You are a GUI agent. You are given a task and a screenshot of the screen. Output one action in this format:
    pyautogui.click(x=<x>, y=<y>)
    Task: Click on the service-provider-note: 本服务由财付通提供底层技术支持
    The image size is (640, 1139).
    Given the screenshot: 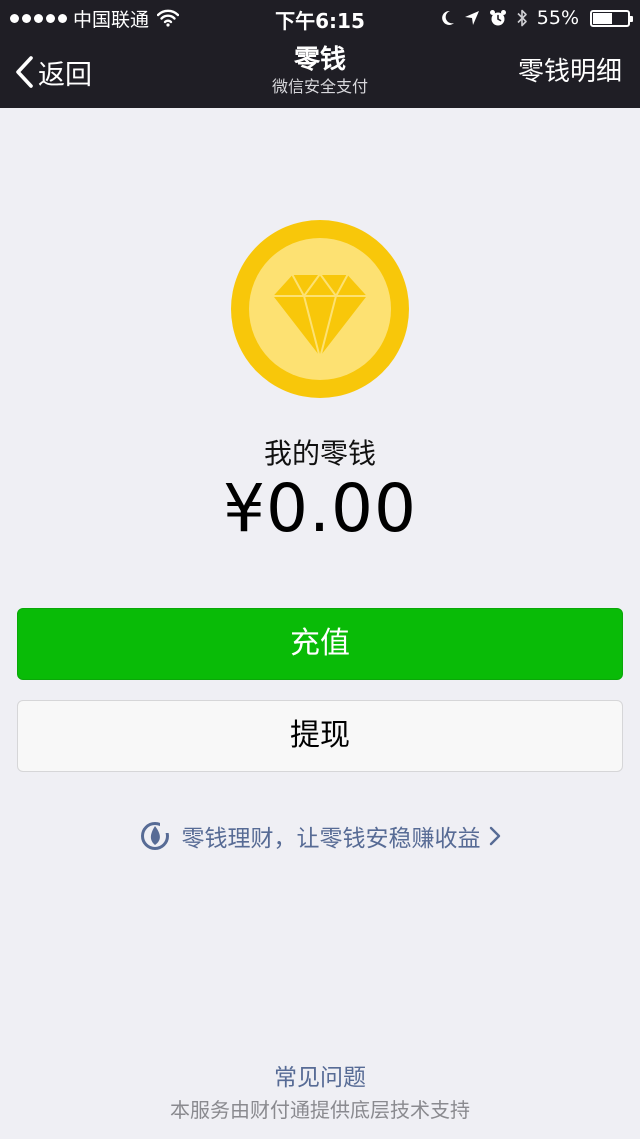 What is the action you would take?
    pyautogui.click(x=320, y=1110)
    